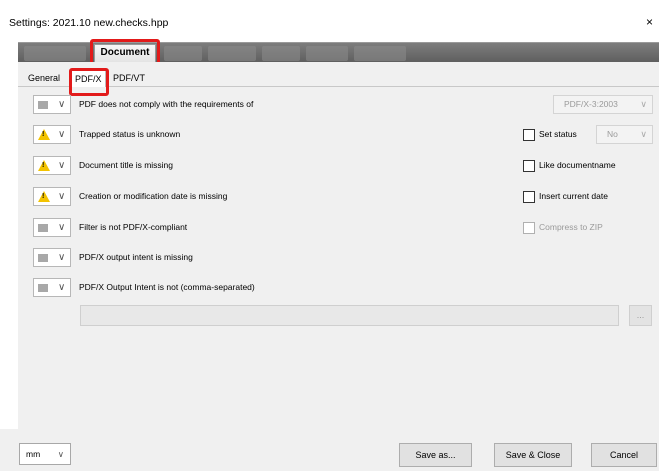 The height and width of the screenshot is (471, 659). Describe the element at coordinates (529, 135) in the screenshot. I see `set-status-checkbox` at that location.